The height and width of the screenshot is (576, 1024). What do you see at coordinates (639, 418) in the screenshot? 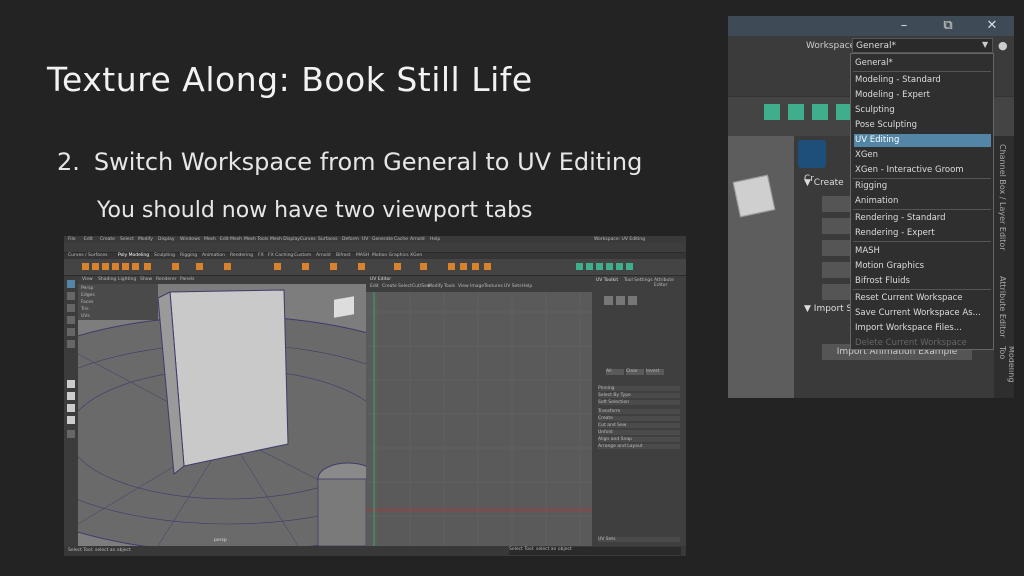
I see `toolkit-section: Create` at bounding box center [639, 418].